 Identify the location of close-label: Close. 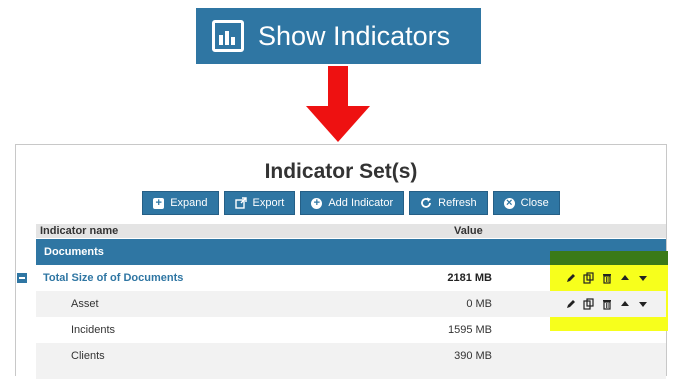
(534, 203).